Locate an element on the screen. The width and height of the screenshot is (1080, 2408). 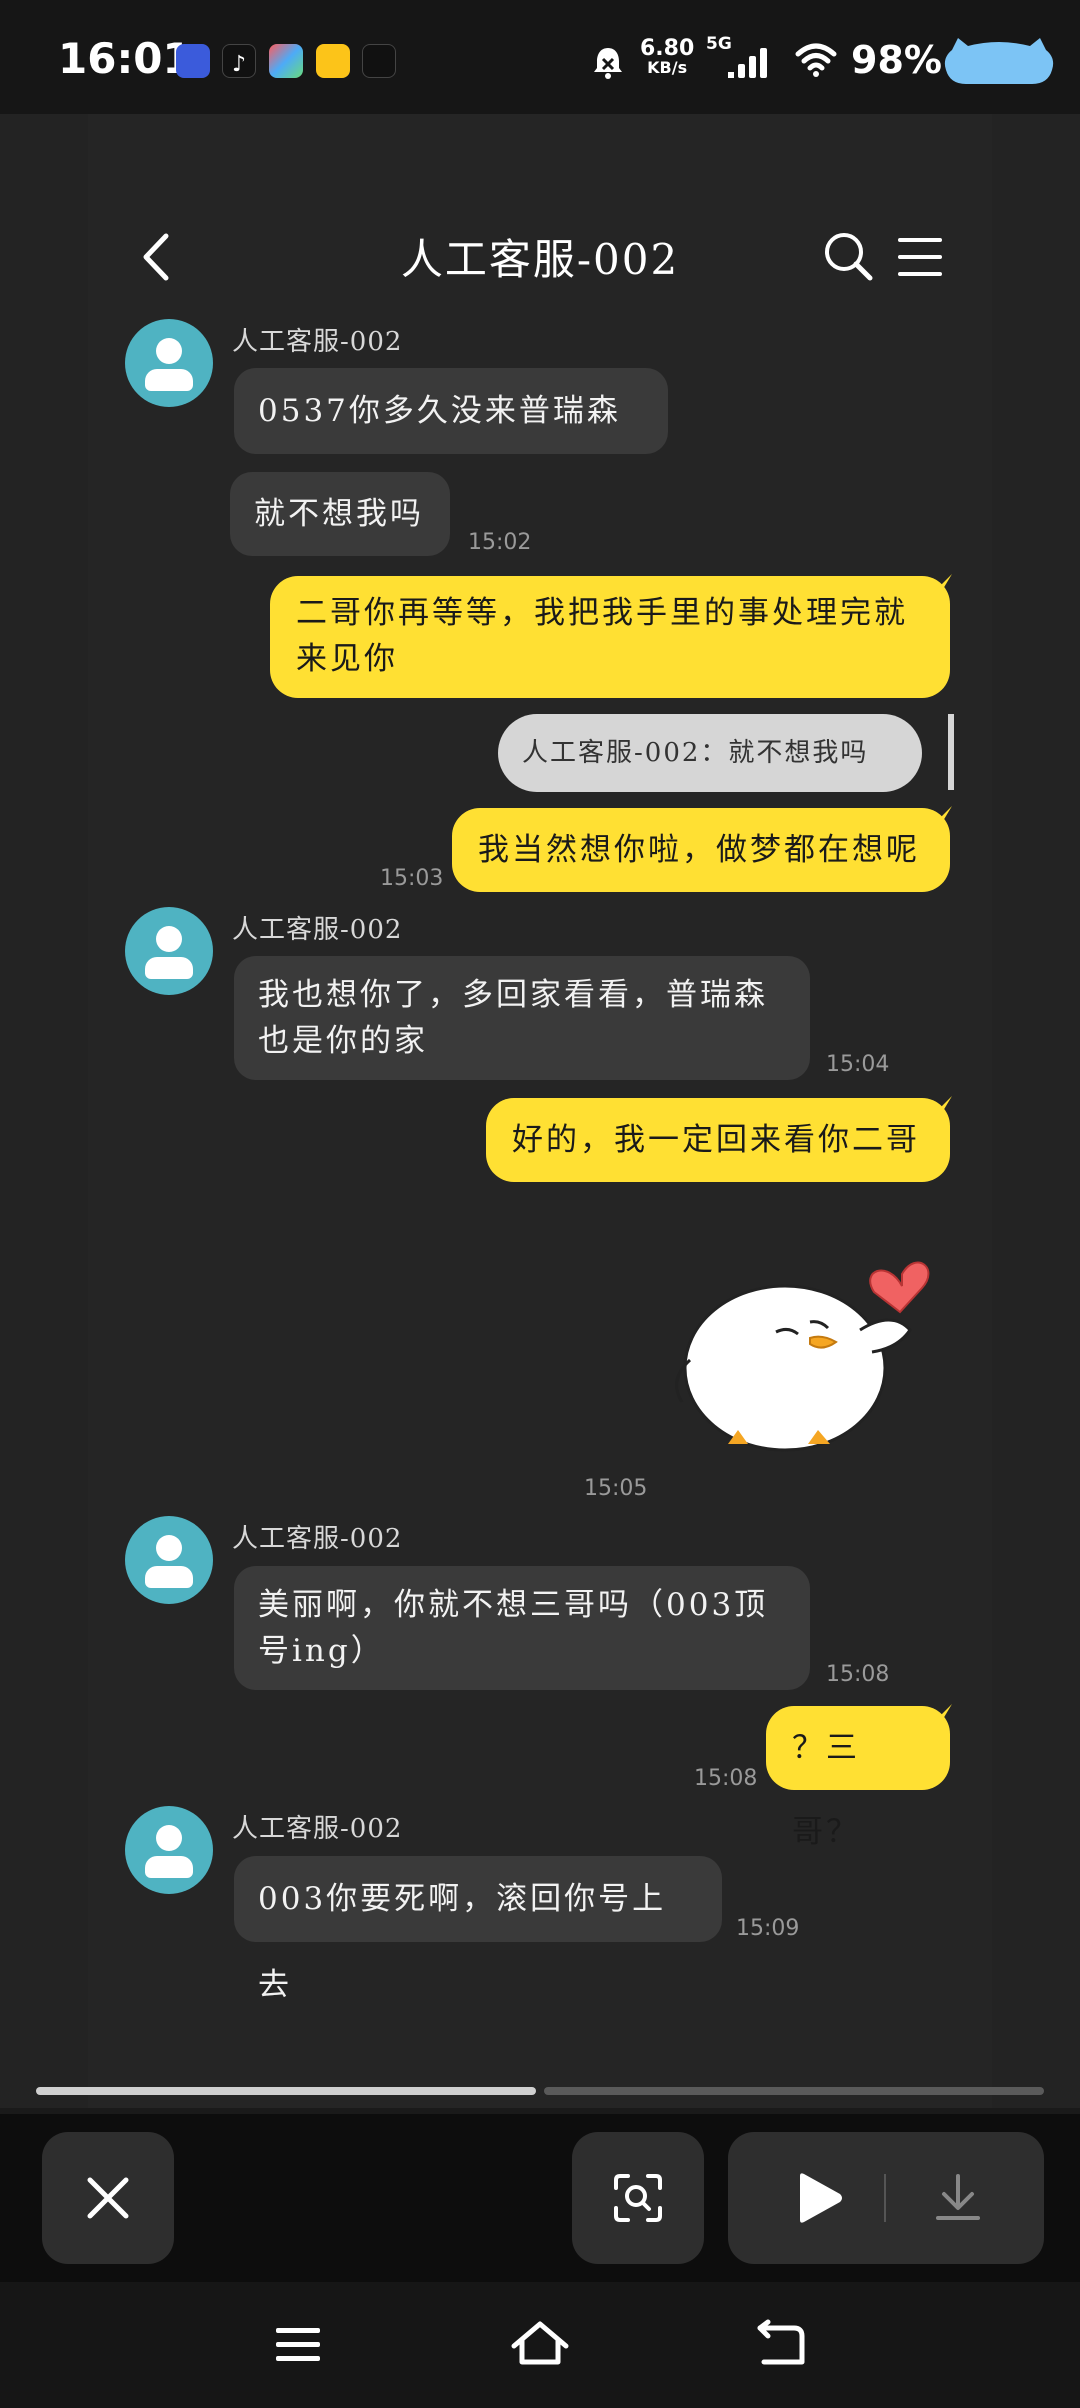
video-app-icon is located at coordinates (286, 61).